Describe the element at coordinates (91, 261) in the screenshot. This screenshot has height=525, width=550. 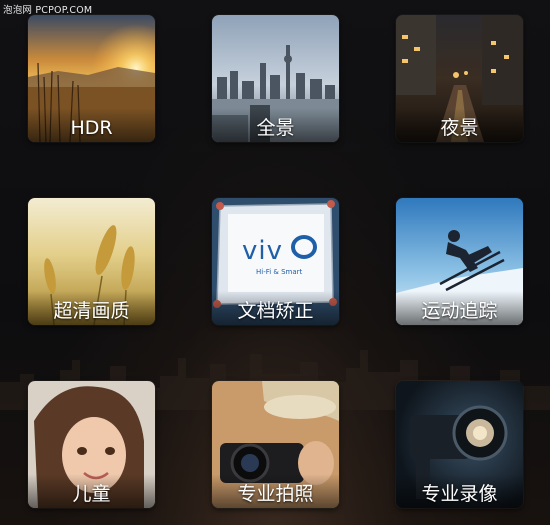
I see `mode-ultra-hd: 超清画质` at that location.